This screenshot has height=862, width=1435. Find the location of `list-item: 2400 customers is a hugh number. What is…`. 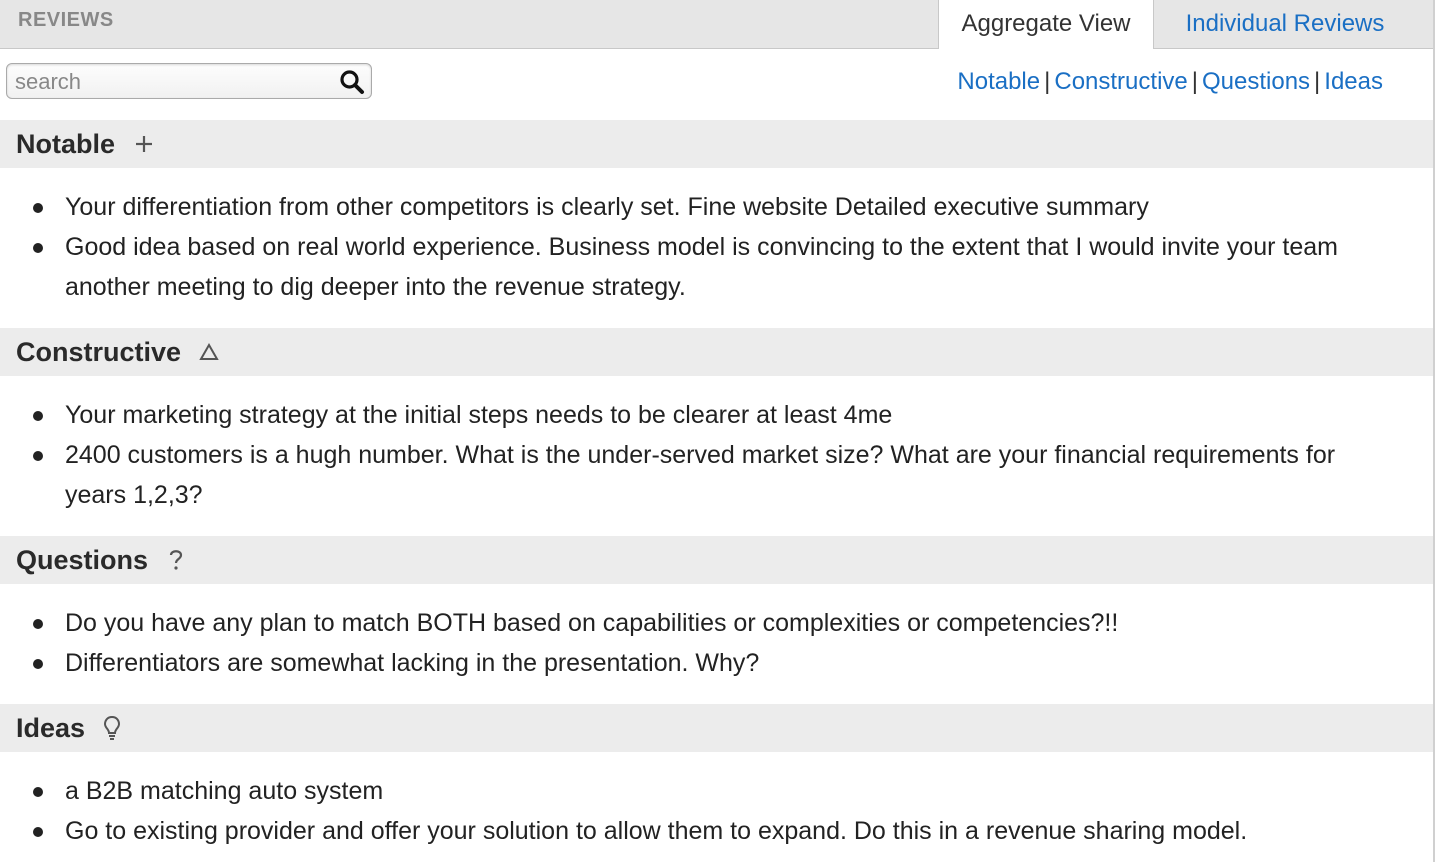

list-item: 2400 customers is a hugh number. What is… is located at coordinates (714, 475).